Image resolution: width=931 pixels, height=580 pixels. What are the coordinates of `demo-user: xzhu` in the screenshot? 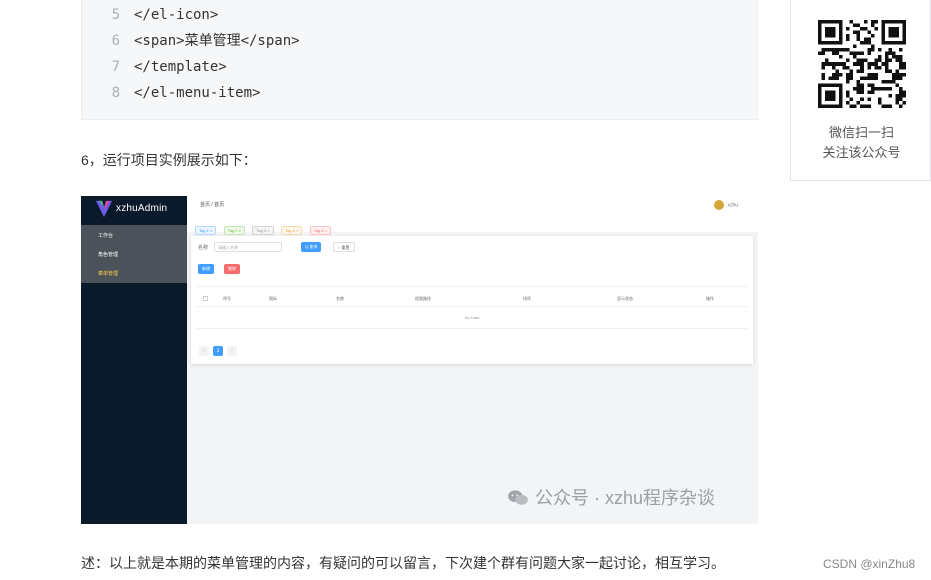 It's located at (726, 205).